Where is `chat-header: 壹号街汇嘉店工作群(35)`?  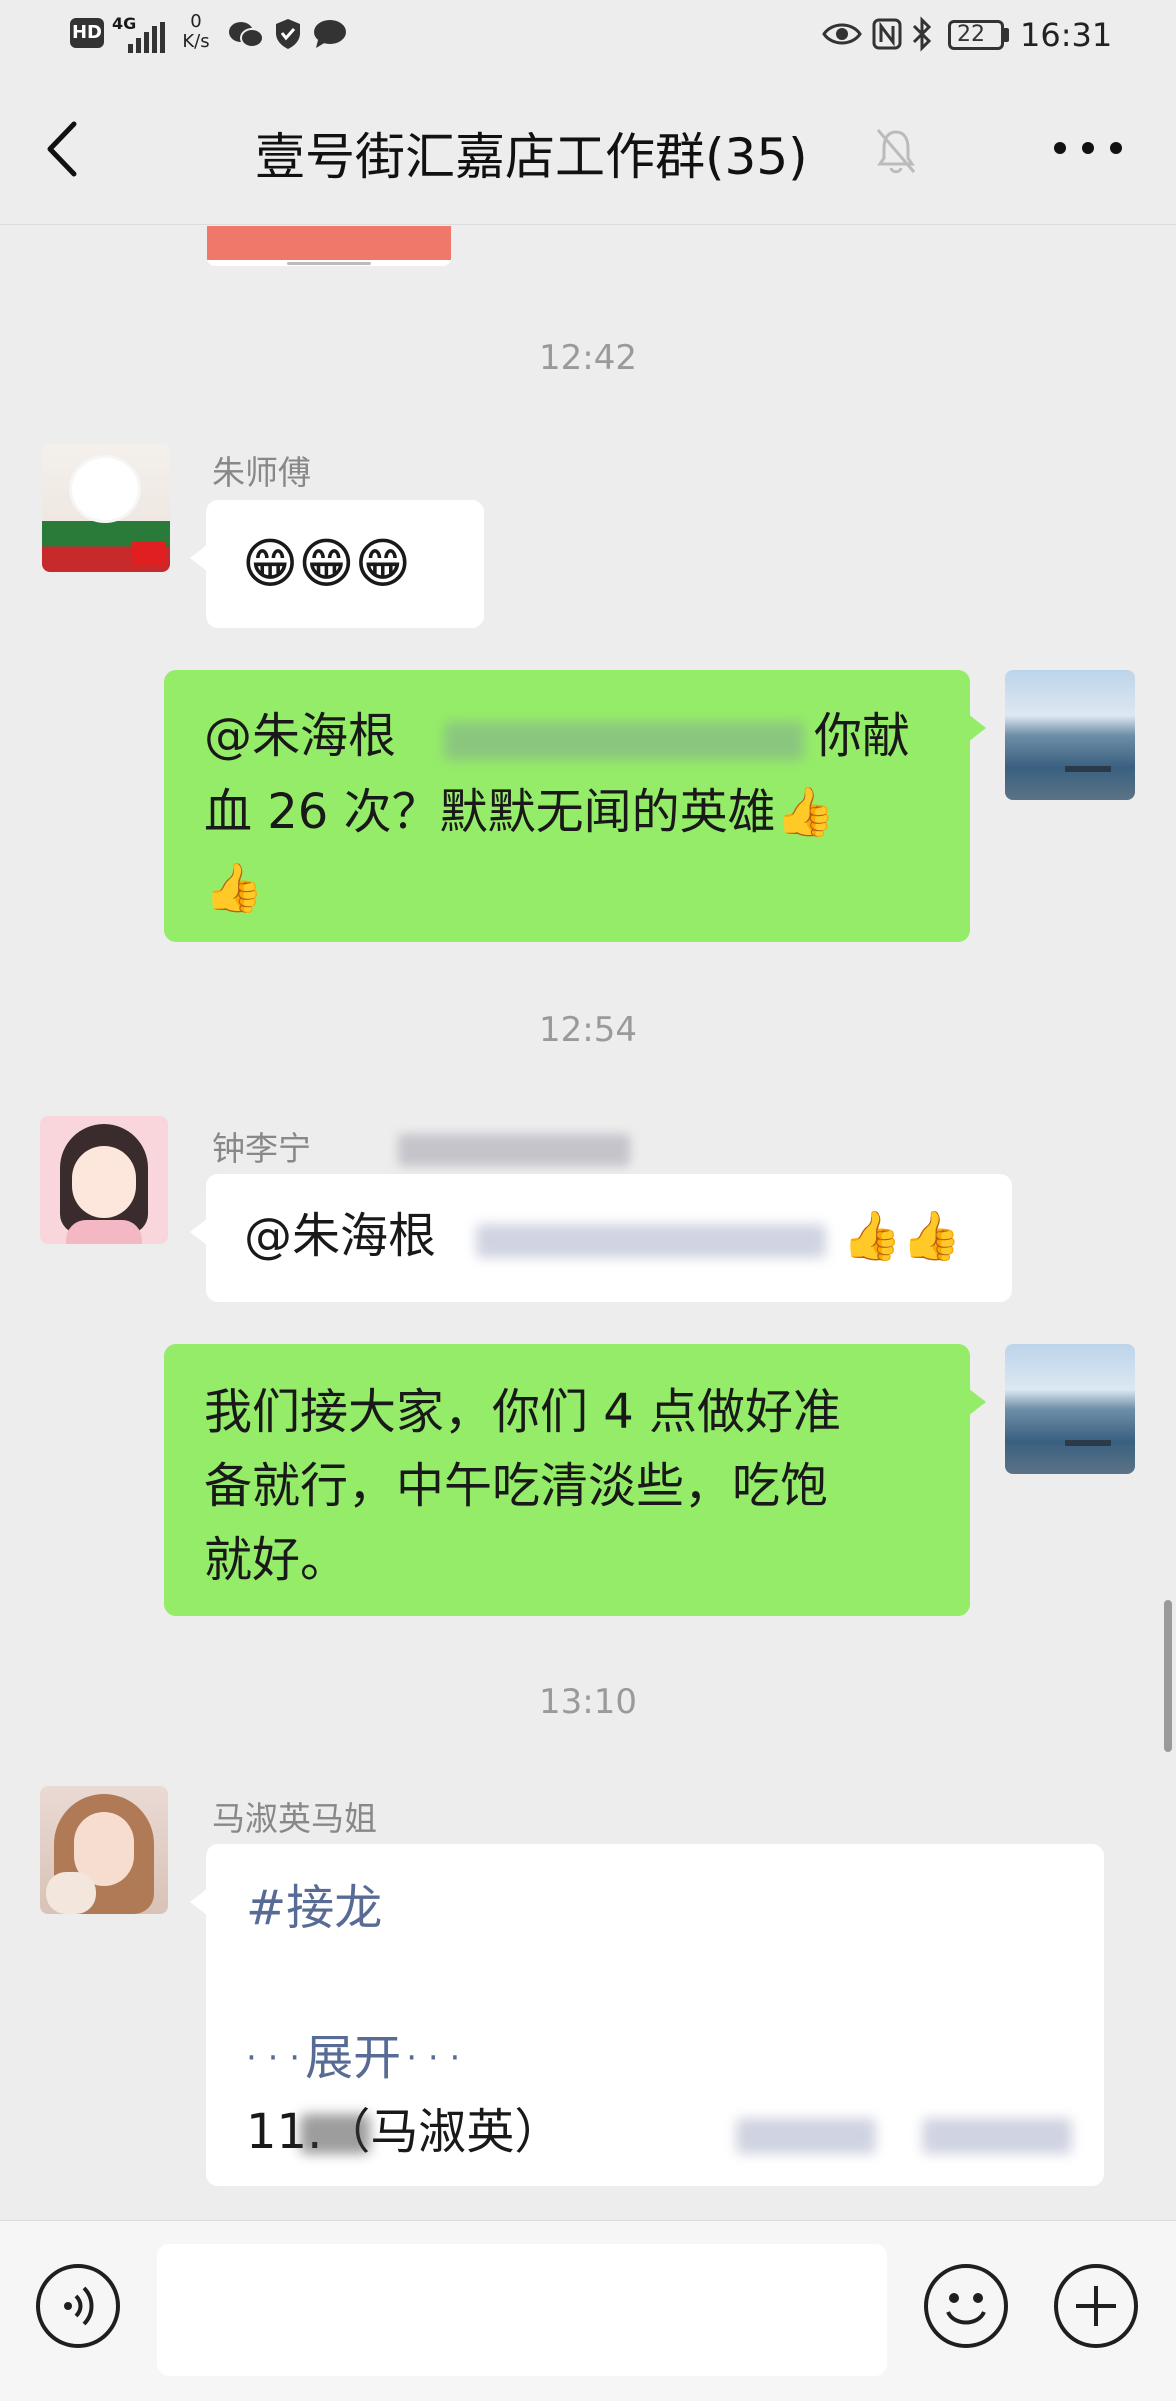 chat-header: 壹号街汇嘉店工作群(35) is located at coordinates (588, 148).